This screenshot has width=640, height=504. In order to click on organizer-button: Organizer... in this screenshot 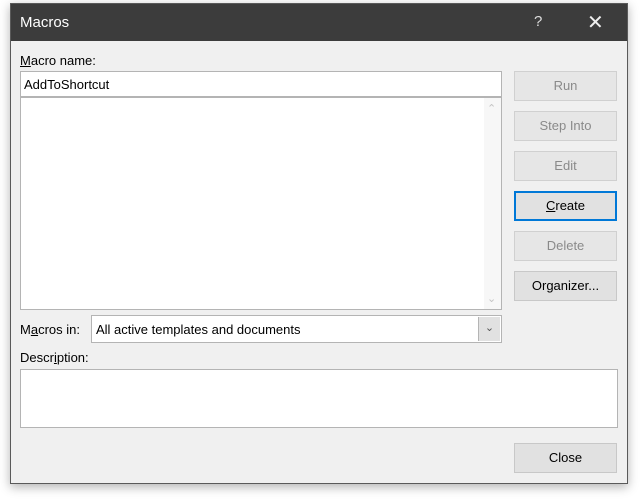, I will do `click(565, 286)`.